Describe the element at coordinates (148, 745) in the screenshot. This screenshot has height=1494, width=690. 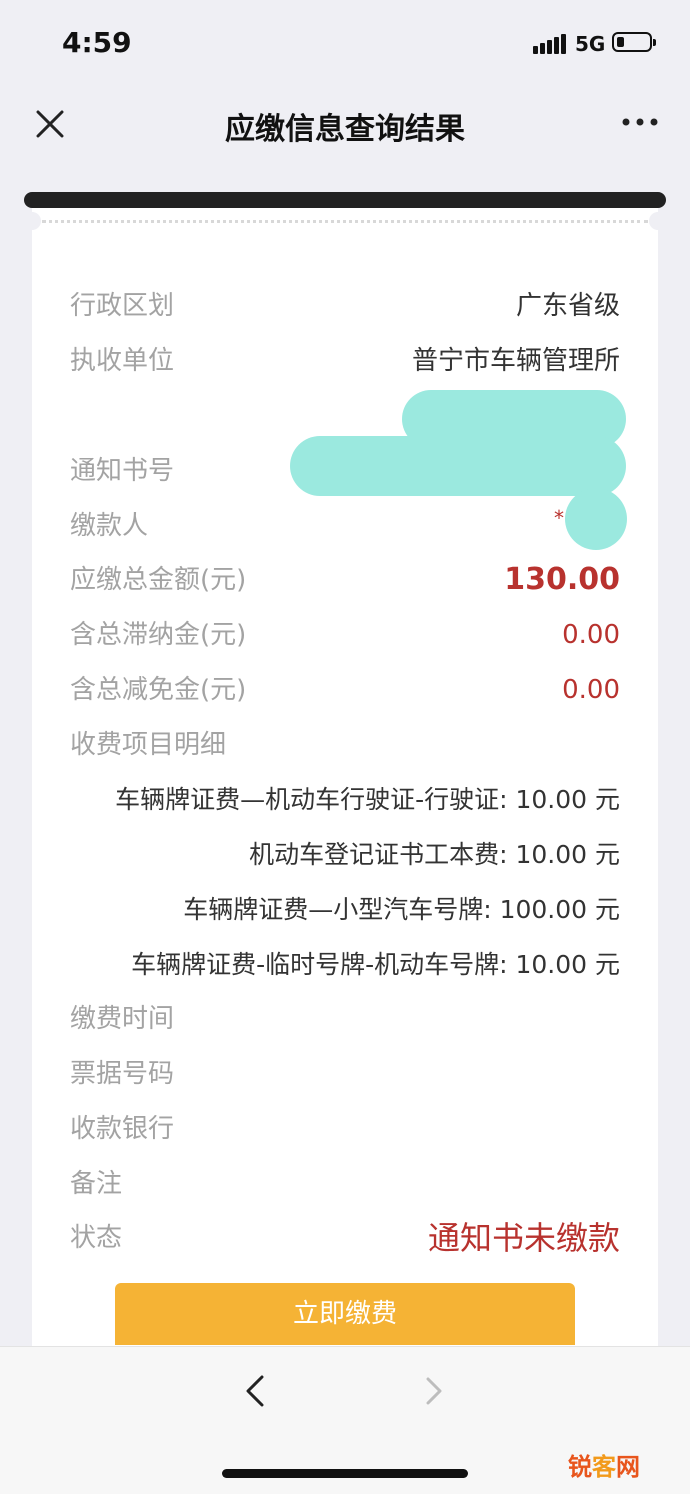
I see `field-label: 收费项目明细` at that location.